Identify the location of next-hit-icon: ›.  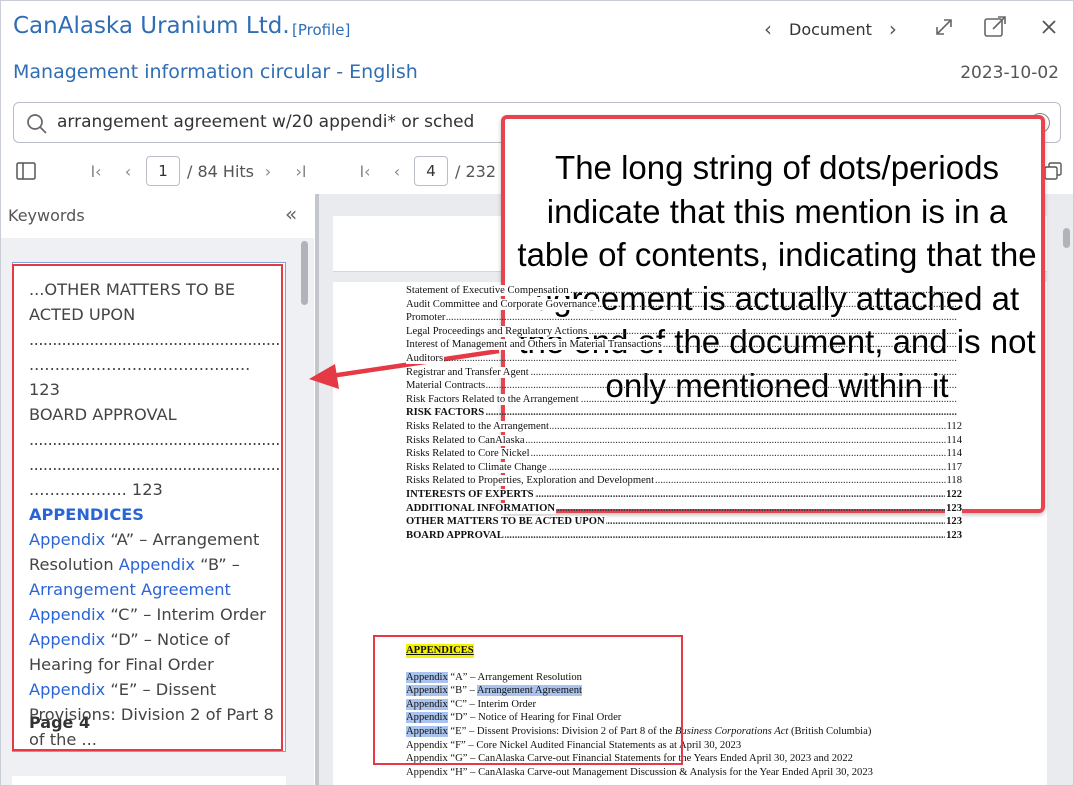
(268, 171).